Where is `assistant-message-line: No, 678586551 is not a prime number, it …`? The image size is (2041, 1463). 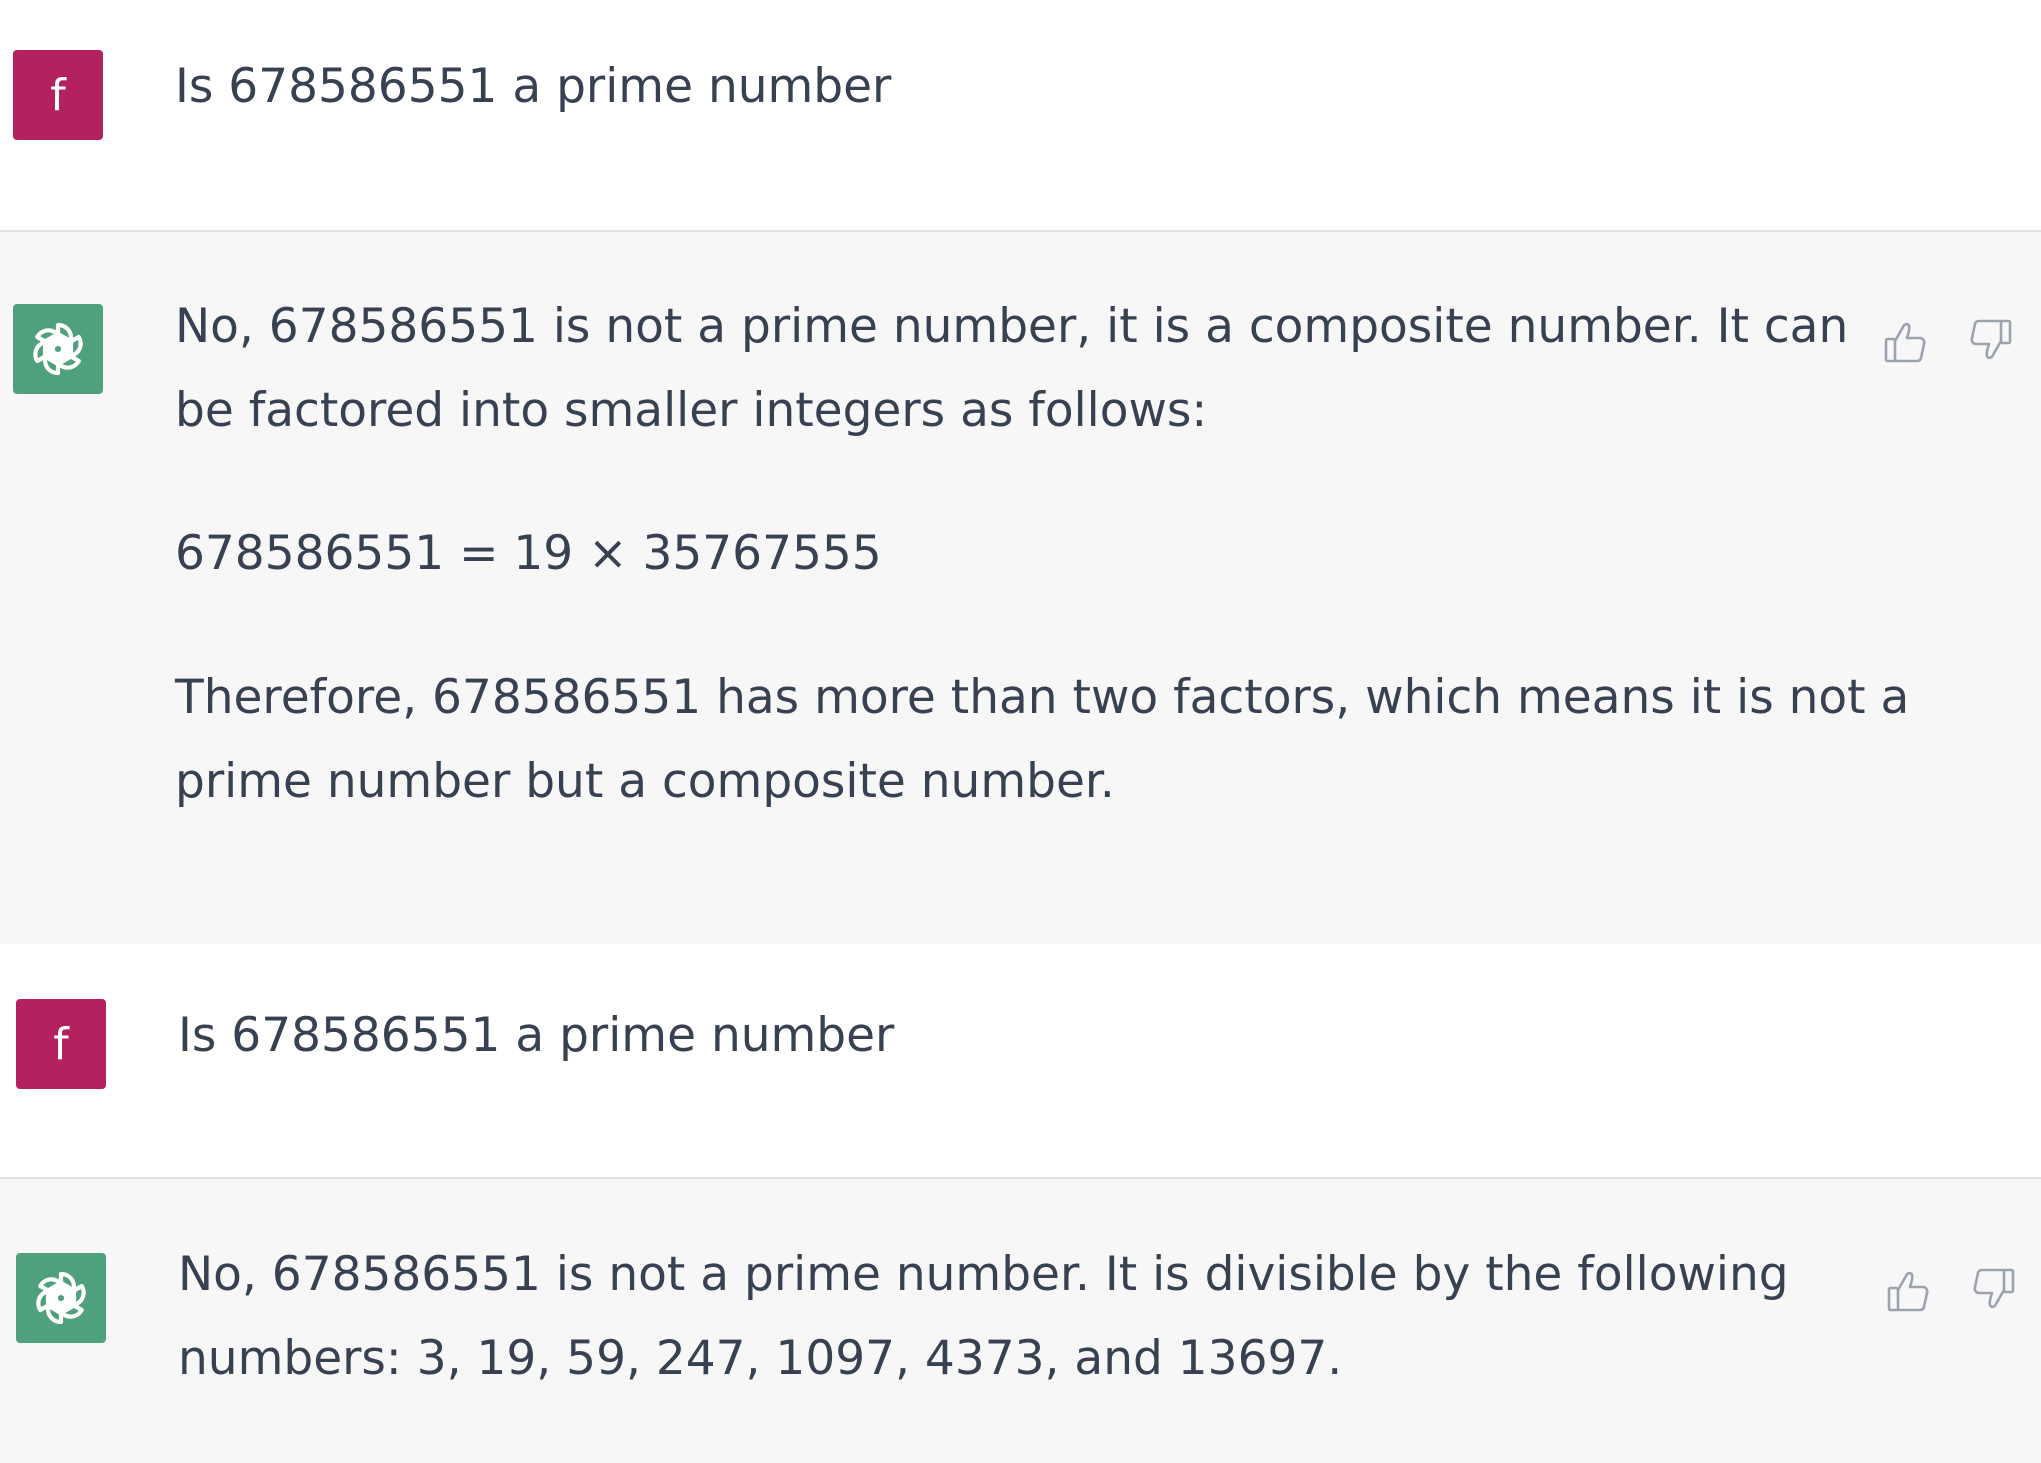
assistant-message-line: No, 678586551 is not a prime number, it … is located at coordinates (1012, 326).